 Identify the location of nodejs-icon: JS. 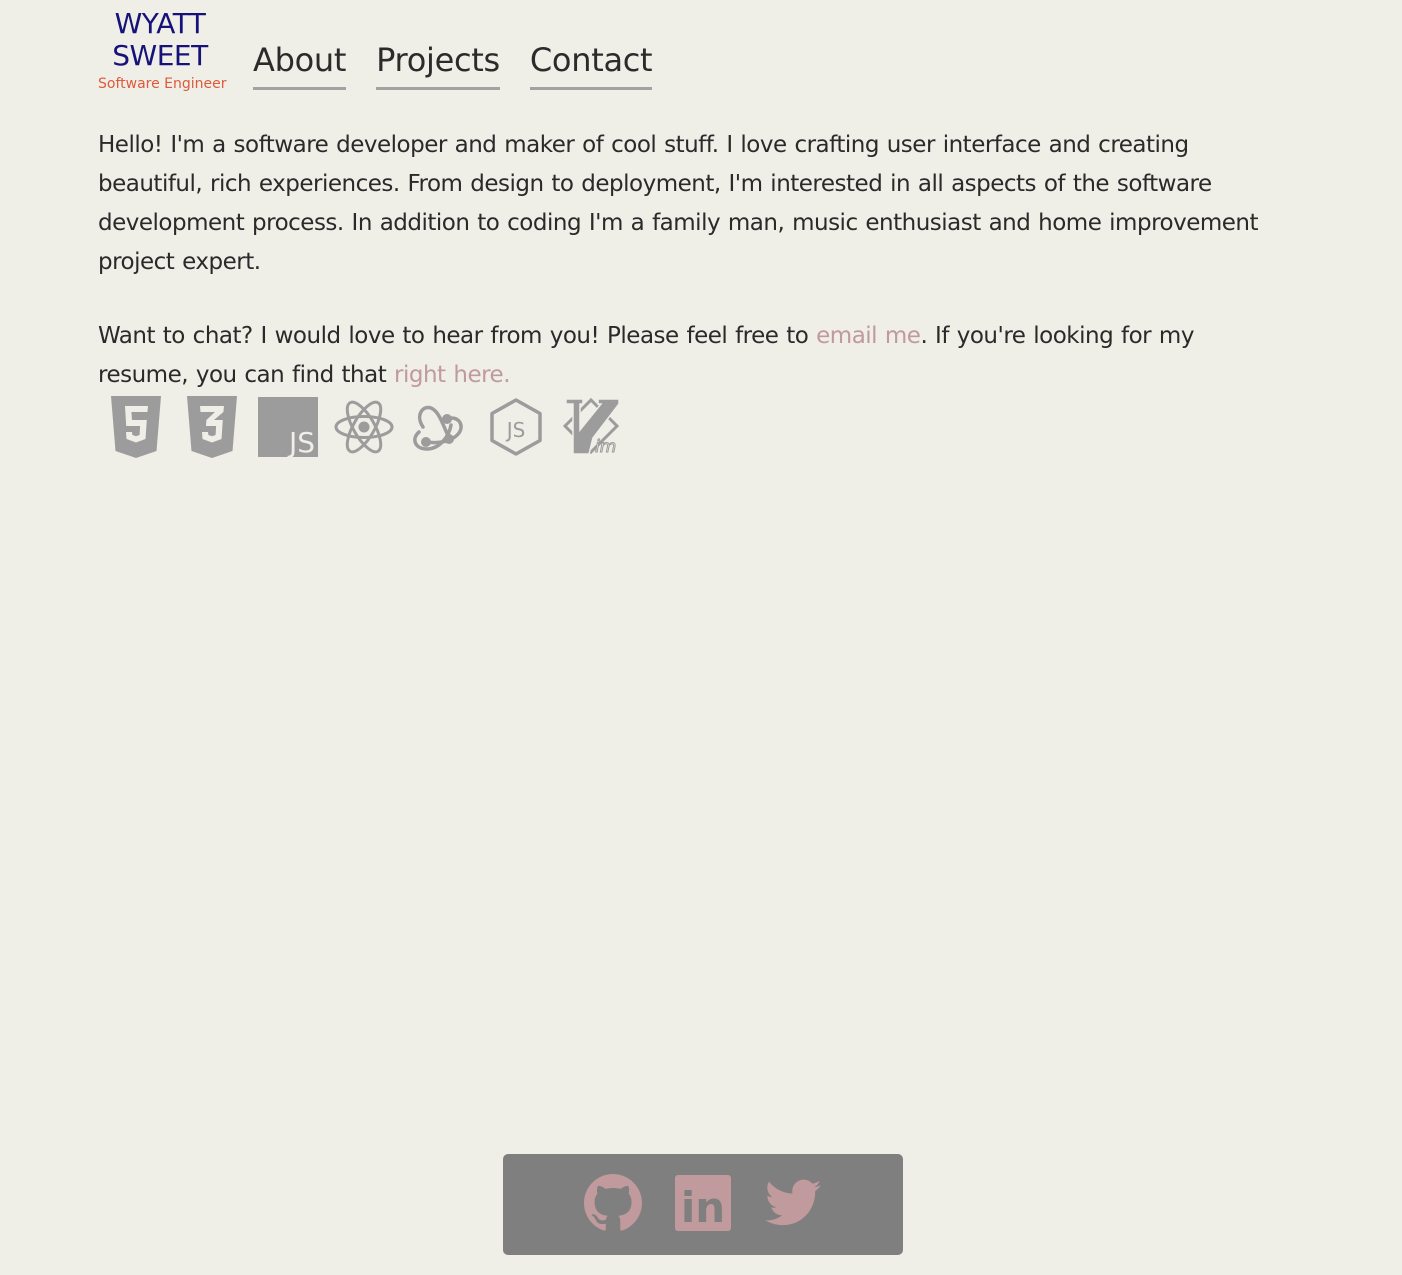
(516, 427).